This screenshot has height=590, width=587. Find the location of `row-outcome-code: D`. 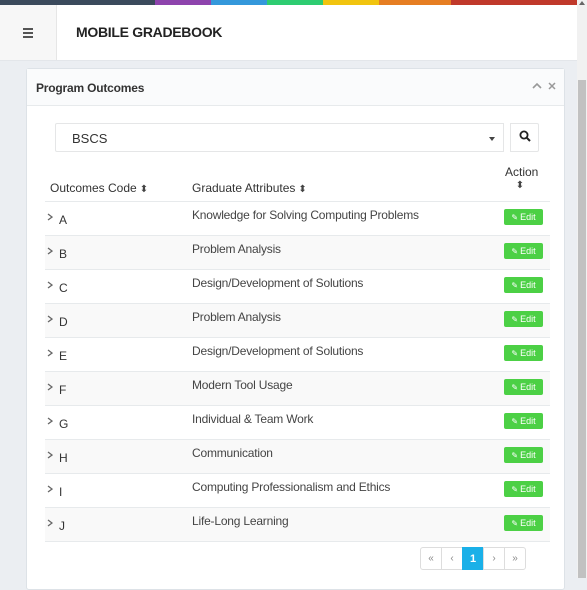

row-outcome-code: D is located at coordinates (63, 322).